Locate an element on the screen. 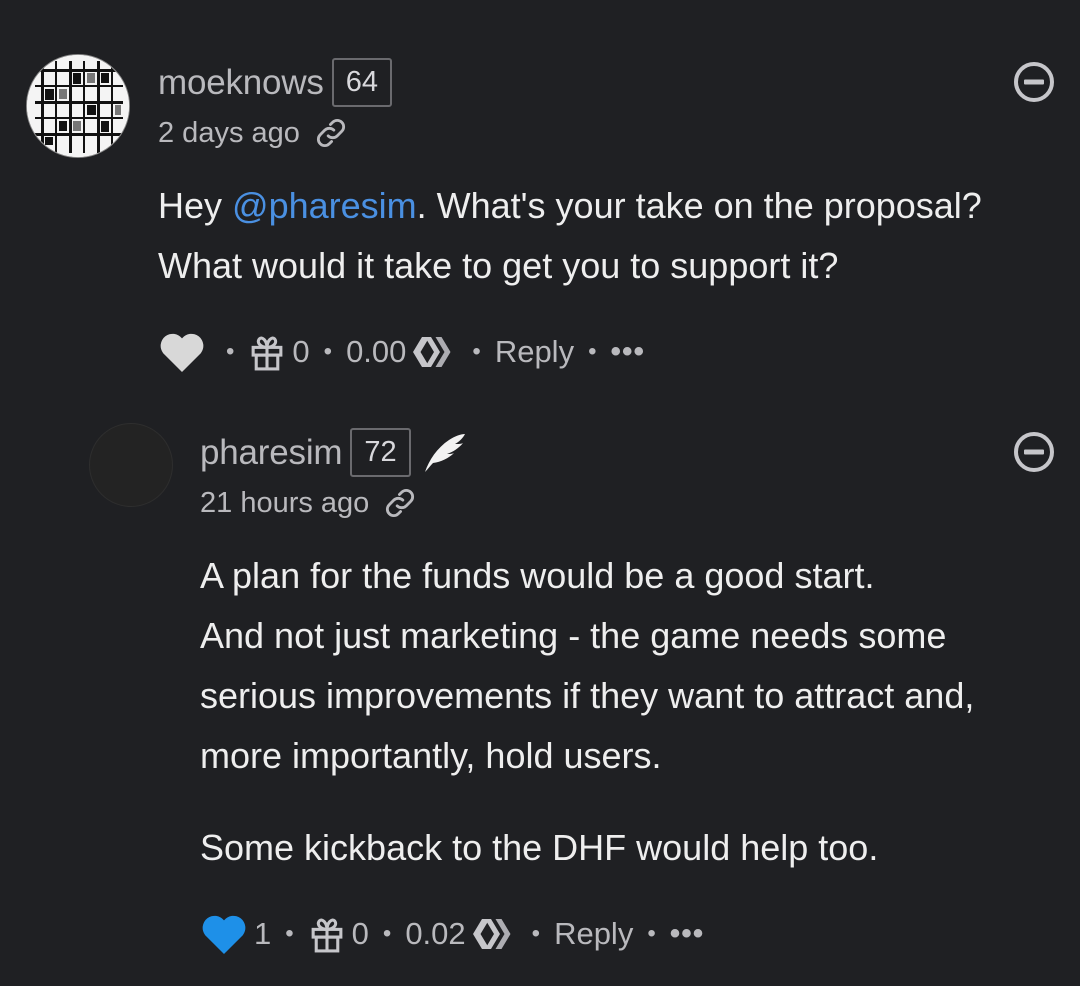 The image size is (1080, 986). timestamp: 21 hours ago is located at coordinates (284, 503).